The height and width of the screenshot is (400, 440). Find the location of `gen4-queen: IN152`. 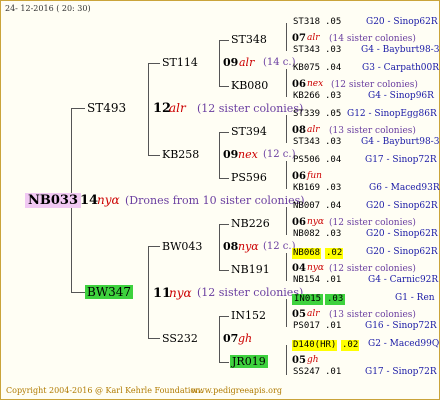

gen4-queen: IN152 is located at coordinates (248, 315).